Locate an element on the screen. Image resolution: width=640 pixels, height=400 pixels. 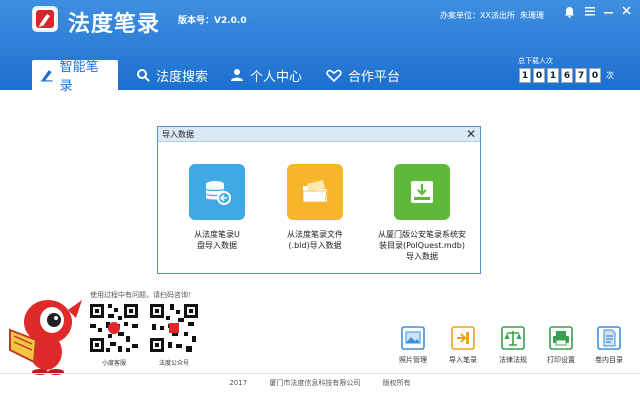
footer-company: 厦门市法度信息科技有限公司 is located at coordinates (315, 383).